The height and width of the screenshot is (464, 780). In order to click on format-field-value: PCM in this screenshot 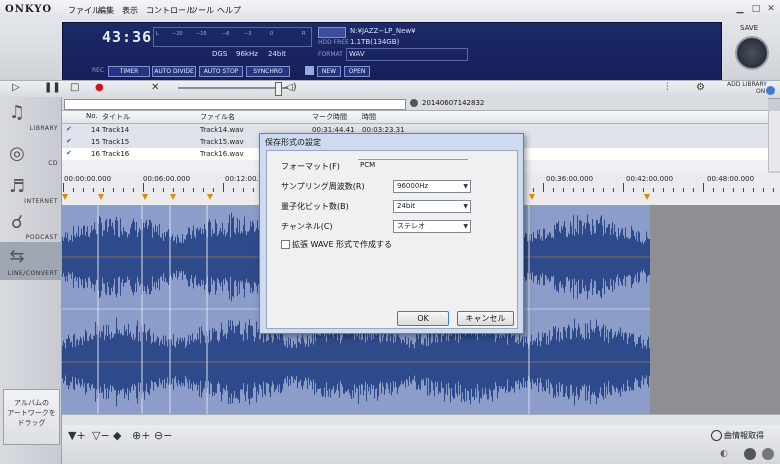, I will do `click(368, 165)`.